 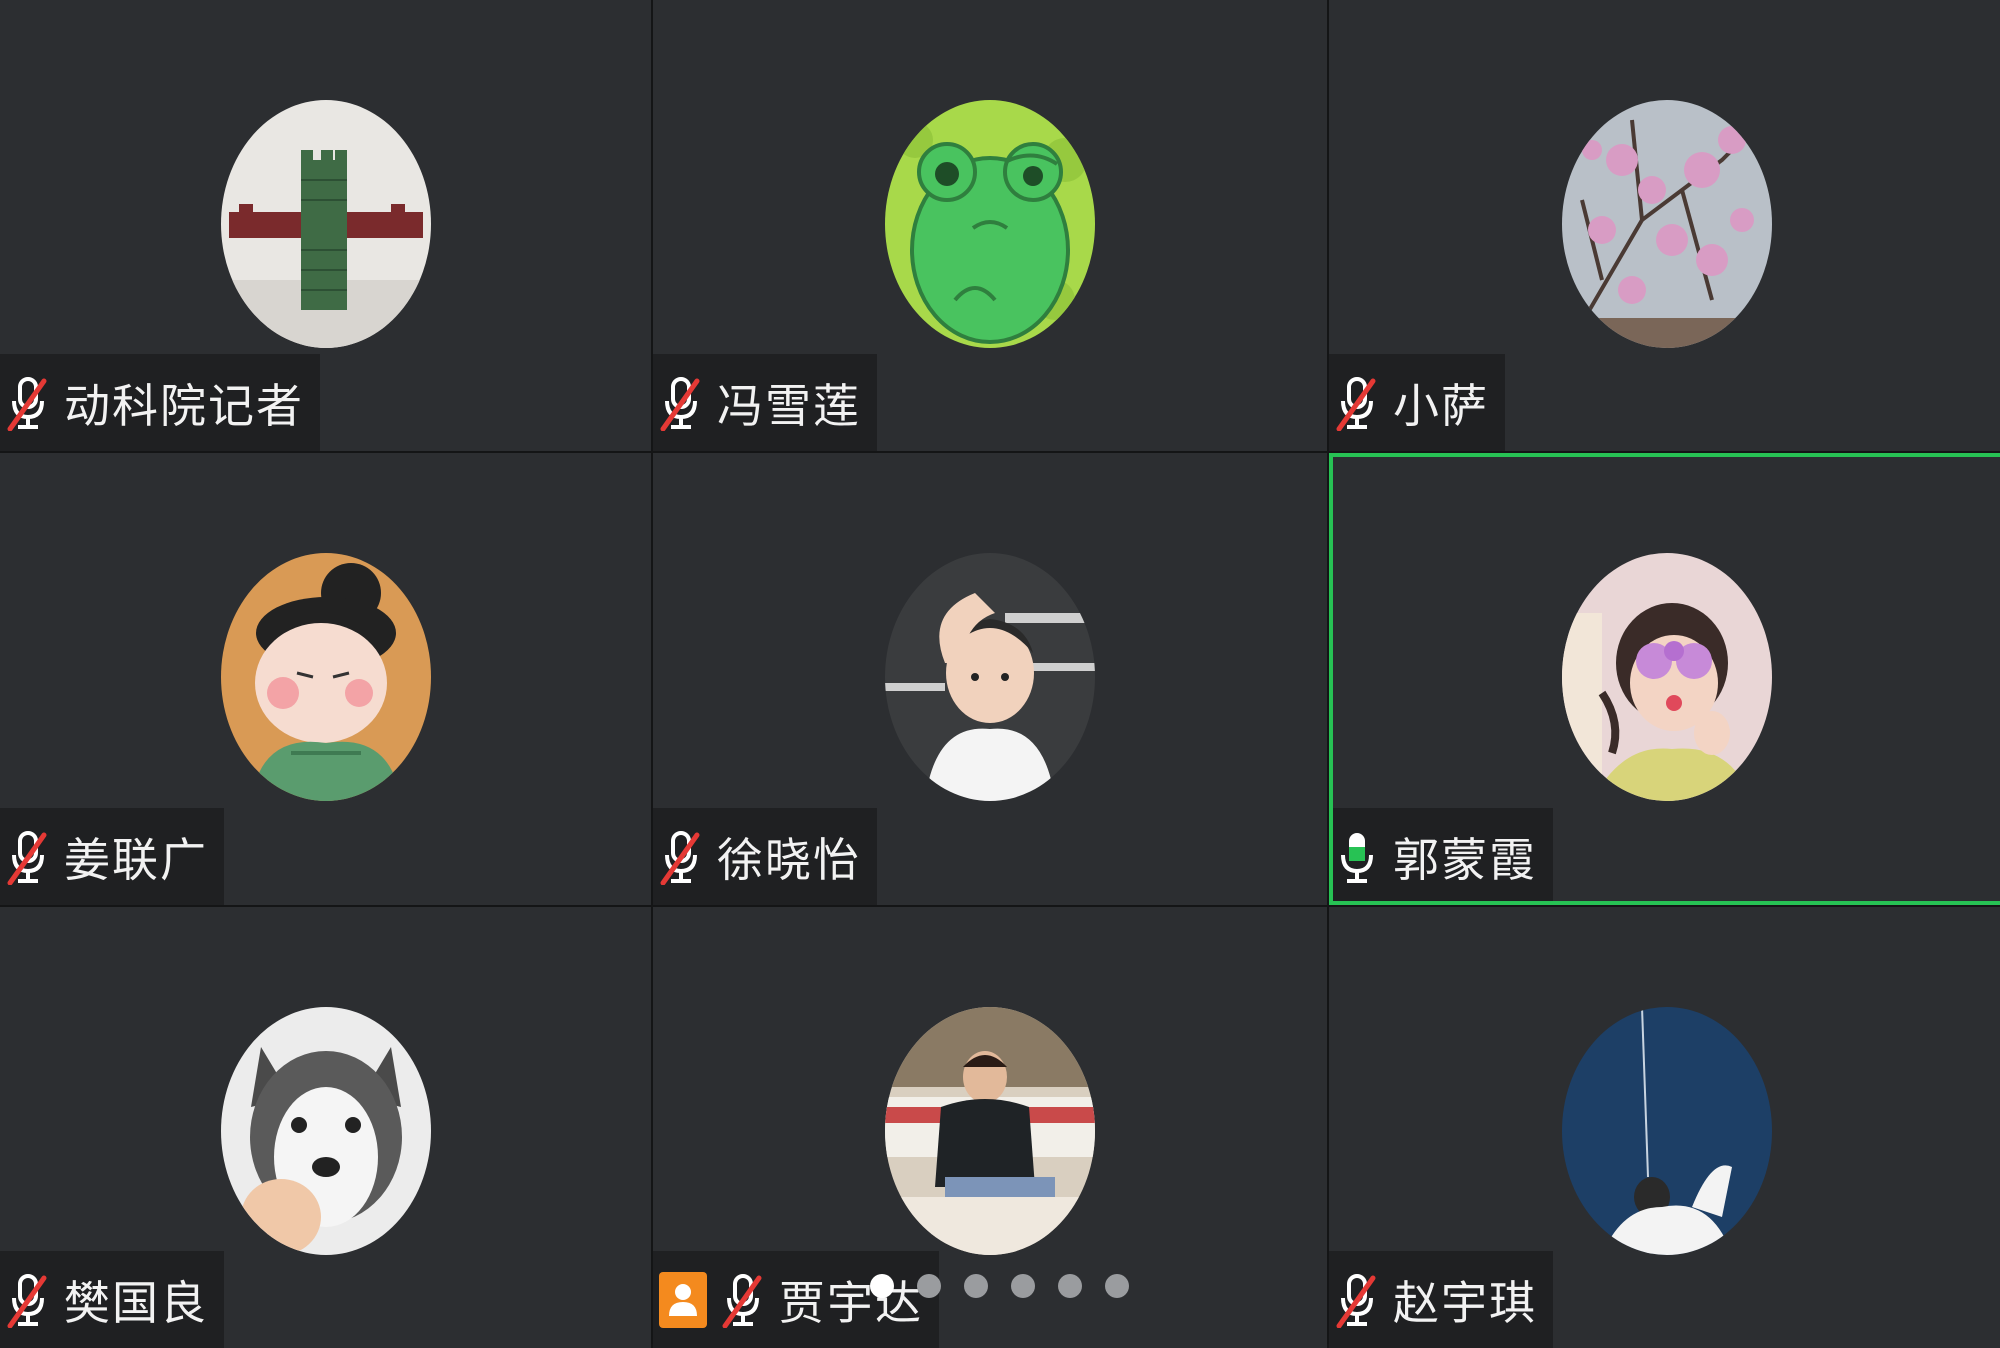 I want to click on host-badge, so click(x=683, y=1299).